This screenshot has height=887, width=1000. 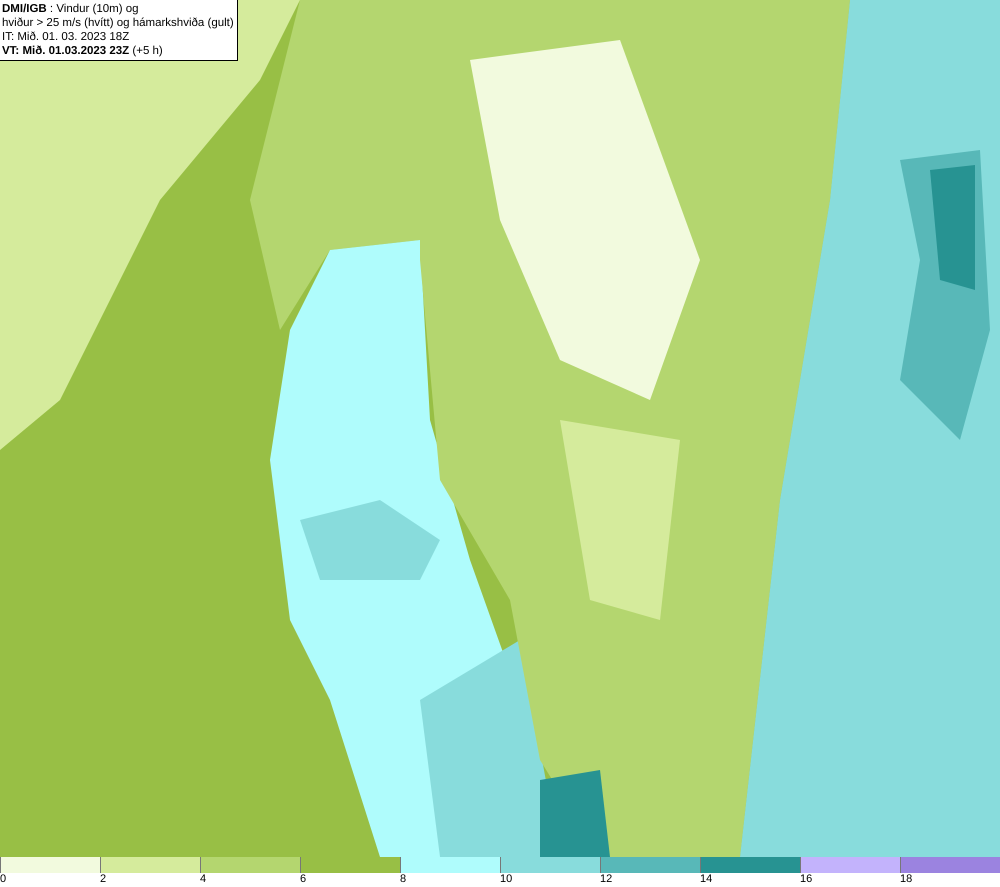 I want to click on legend-label: 4, so click(x=203, y=879).